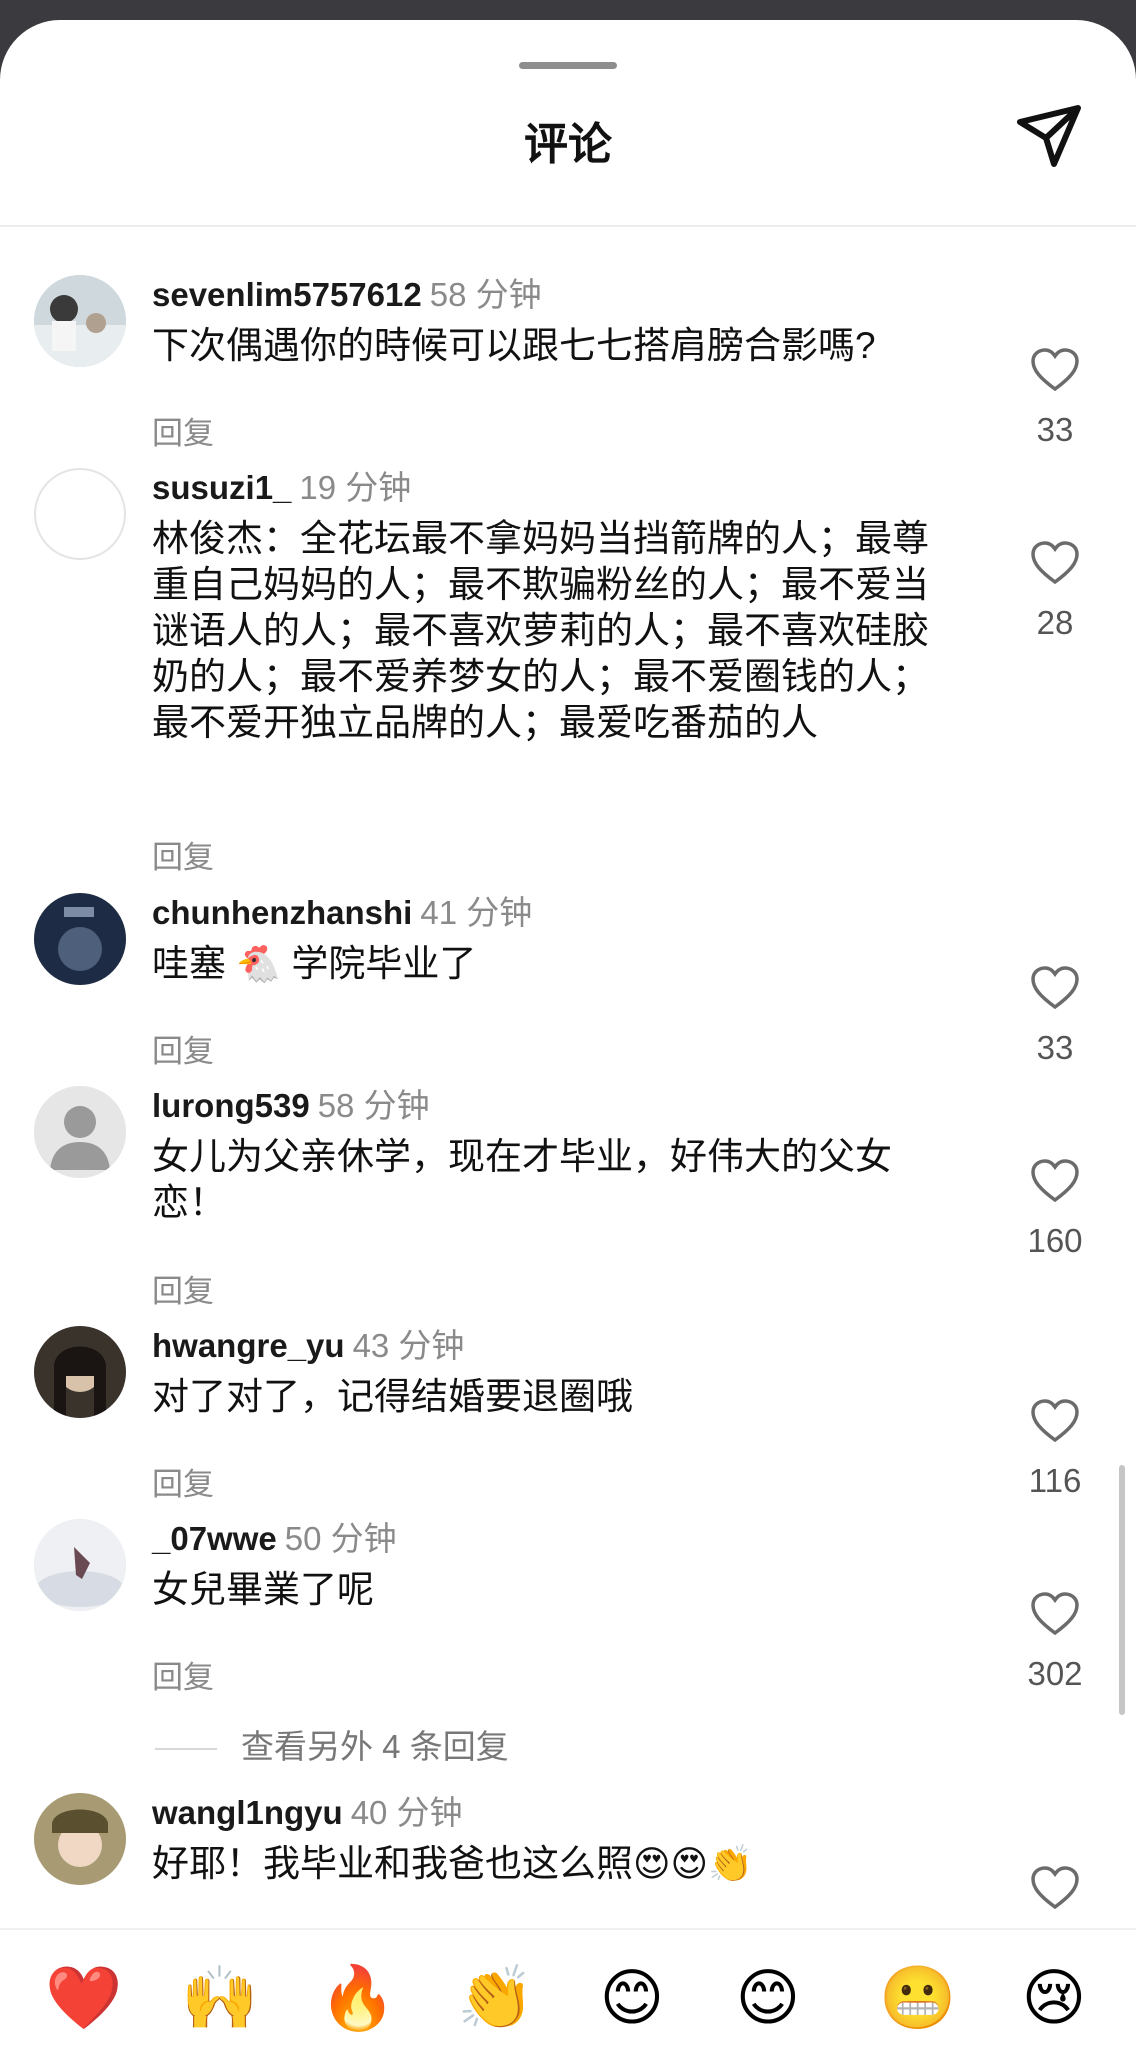  I want to click on username: susuzi1_, so click(221, 487).